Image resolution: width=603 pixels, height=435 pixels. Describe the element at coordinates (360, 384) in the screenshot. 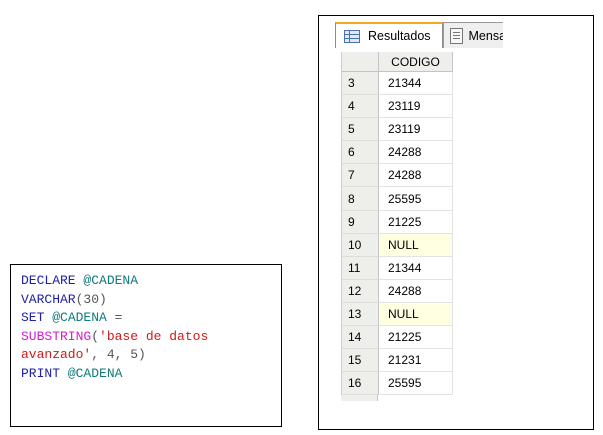

I see `row-number: 16` at that location.